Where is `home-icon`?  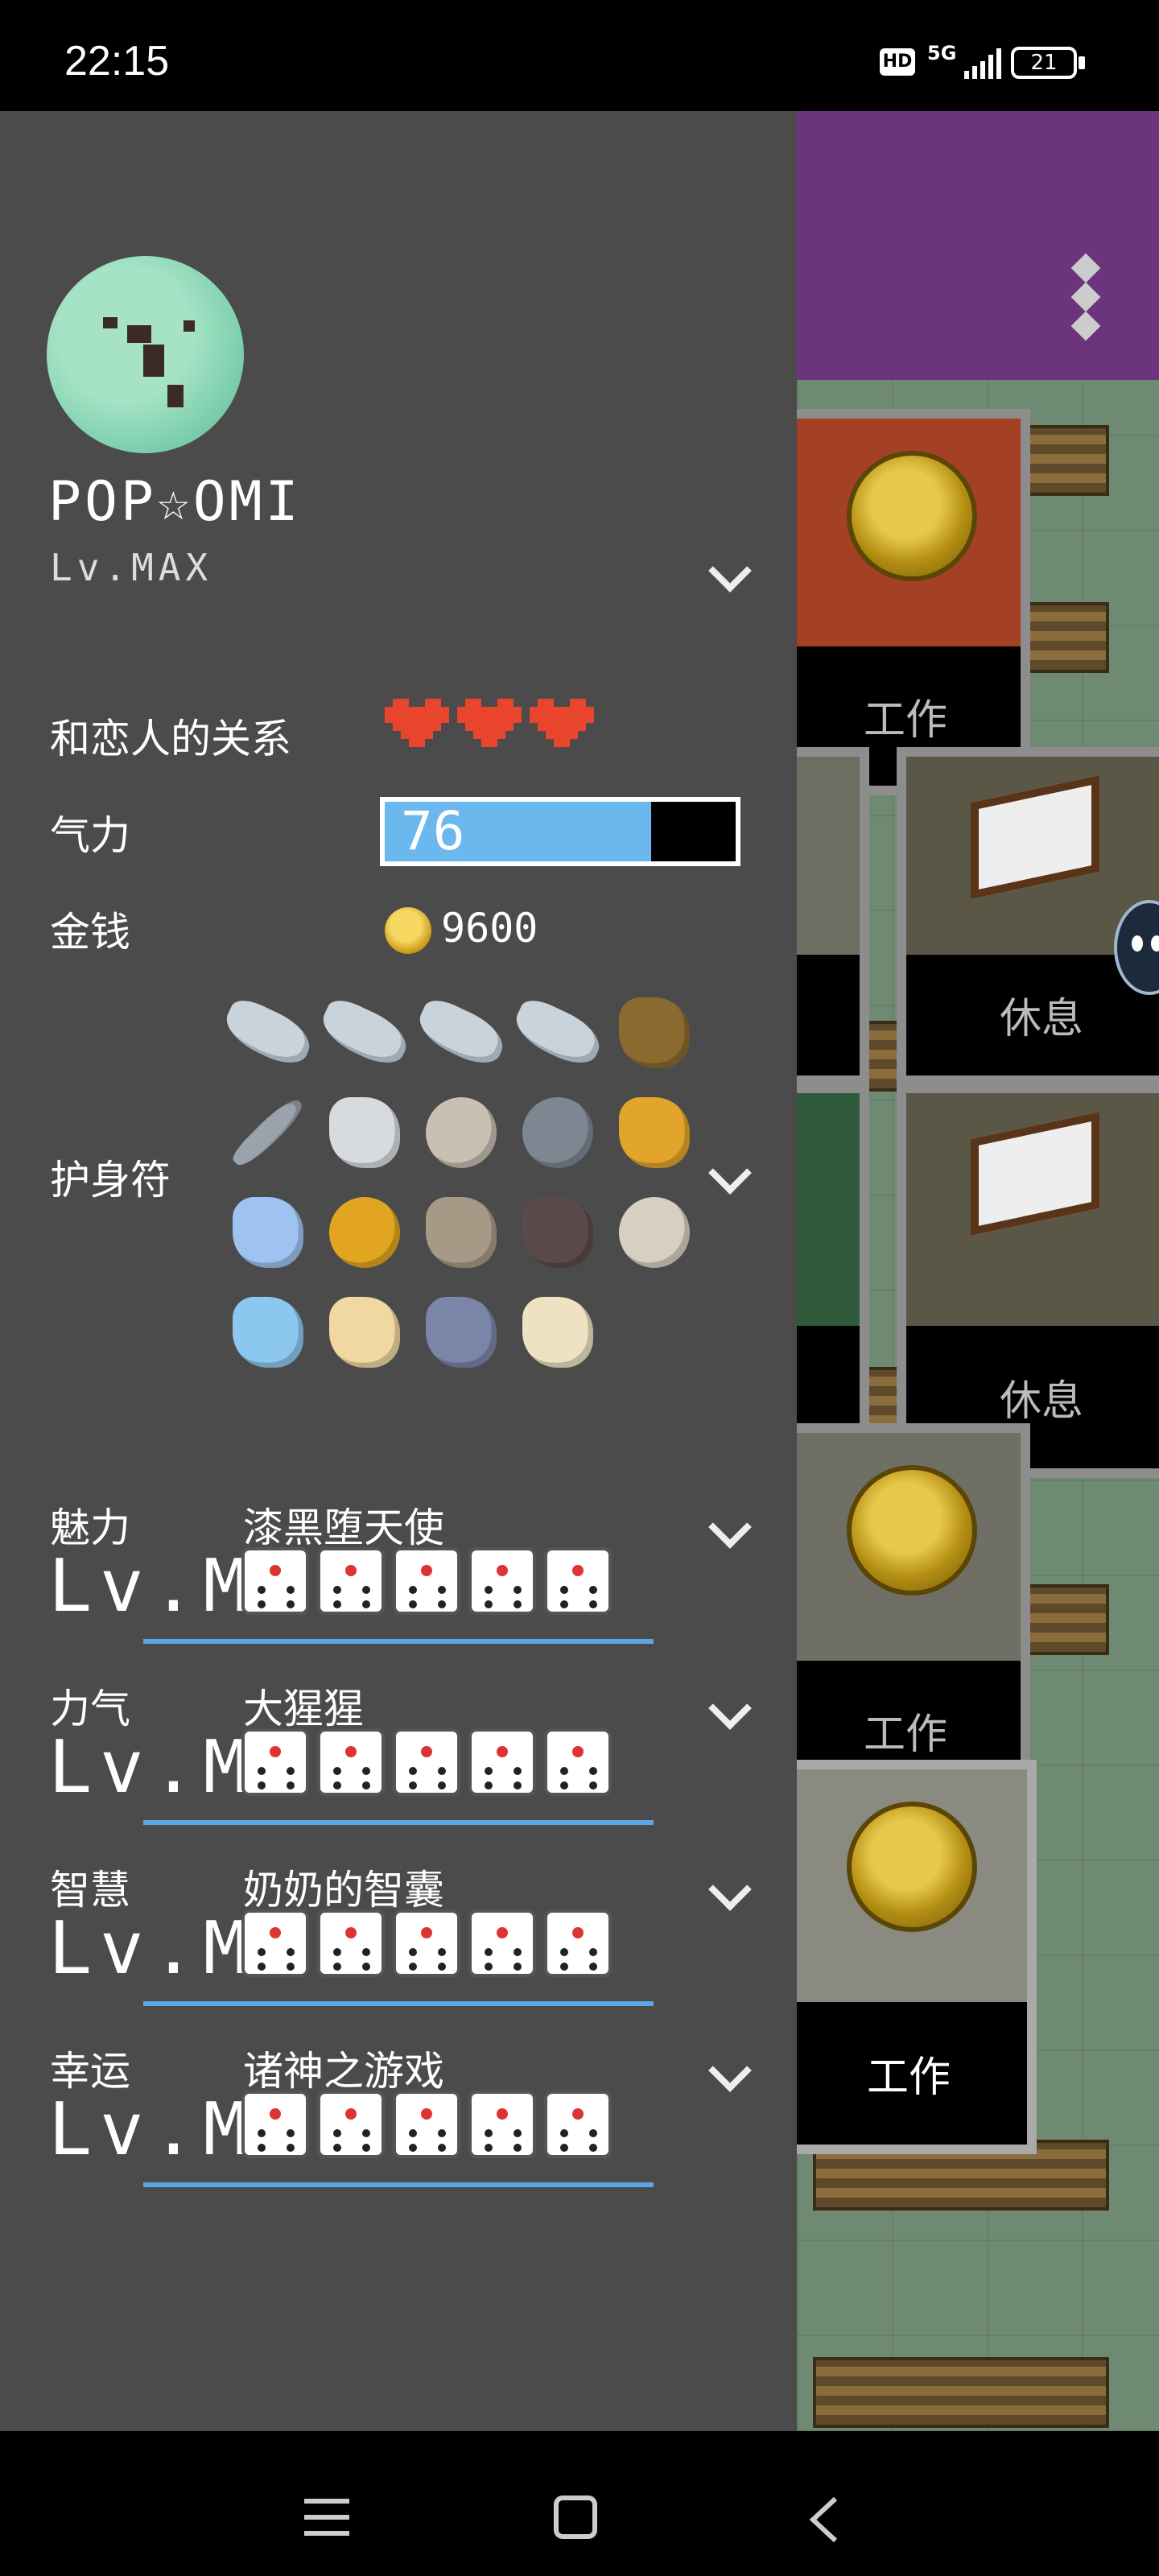
home-icon is located at coordinates (575, 2517).